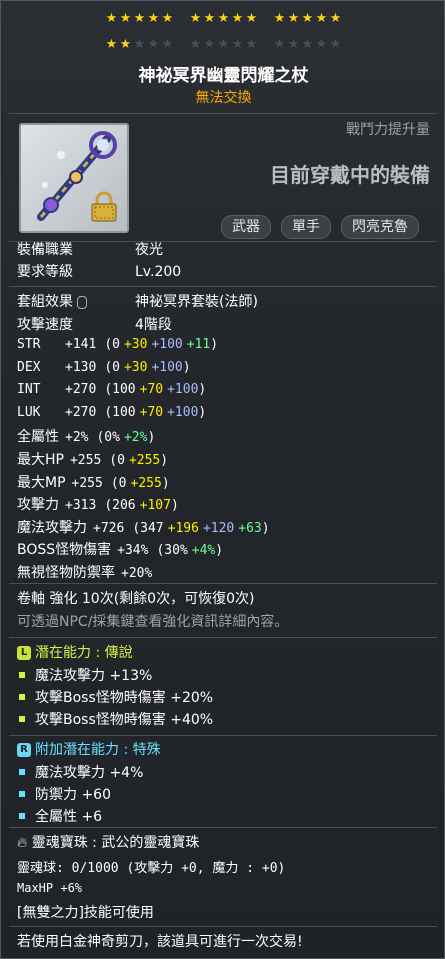 The image size is (445, 959). Describe the element at coordinates (153, 622) in the screenshot. I see `upgrade-hint: 可透過NPC/採集鍵查看強化資訊詳細內容。` at that location.